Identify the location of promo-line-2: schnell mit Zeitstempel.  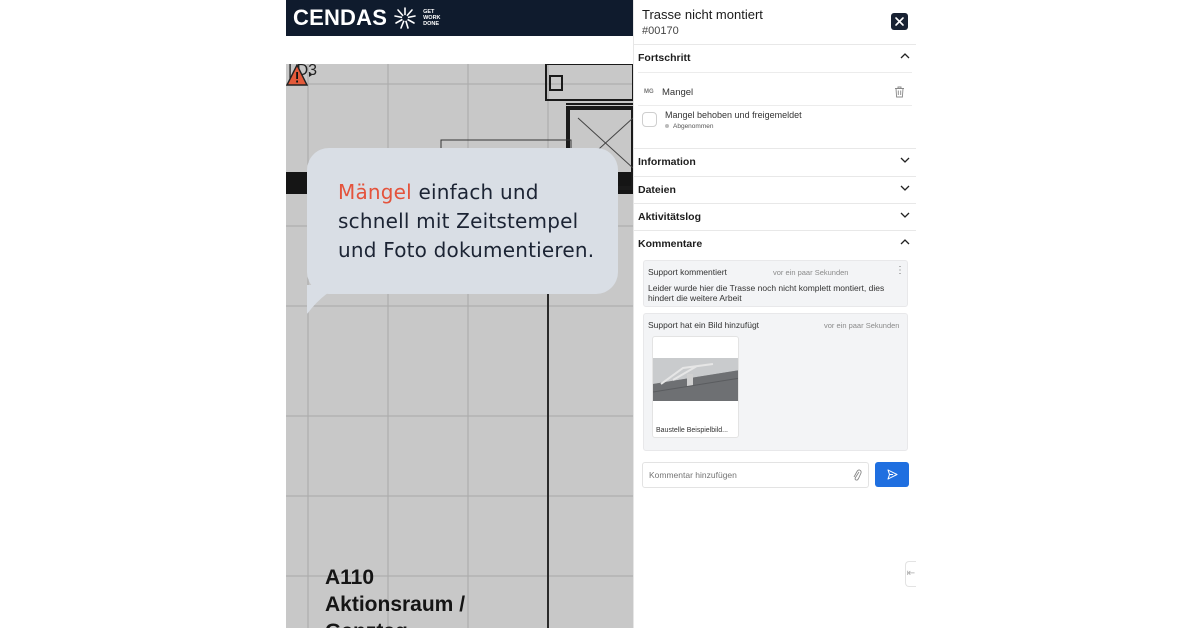
(458, 221).